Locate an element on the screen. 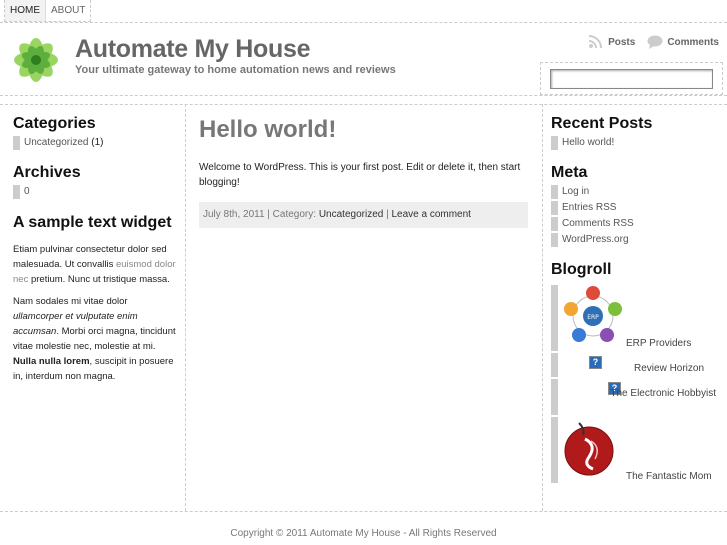 The height and width of the screenshot is (545, 727). category-label: Uncategorized is located at coordinates (56, 142).